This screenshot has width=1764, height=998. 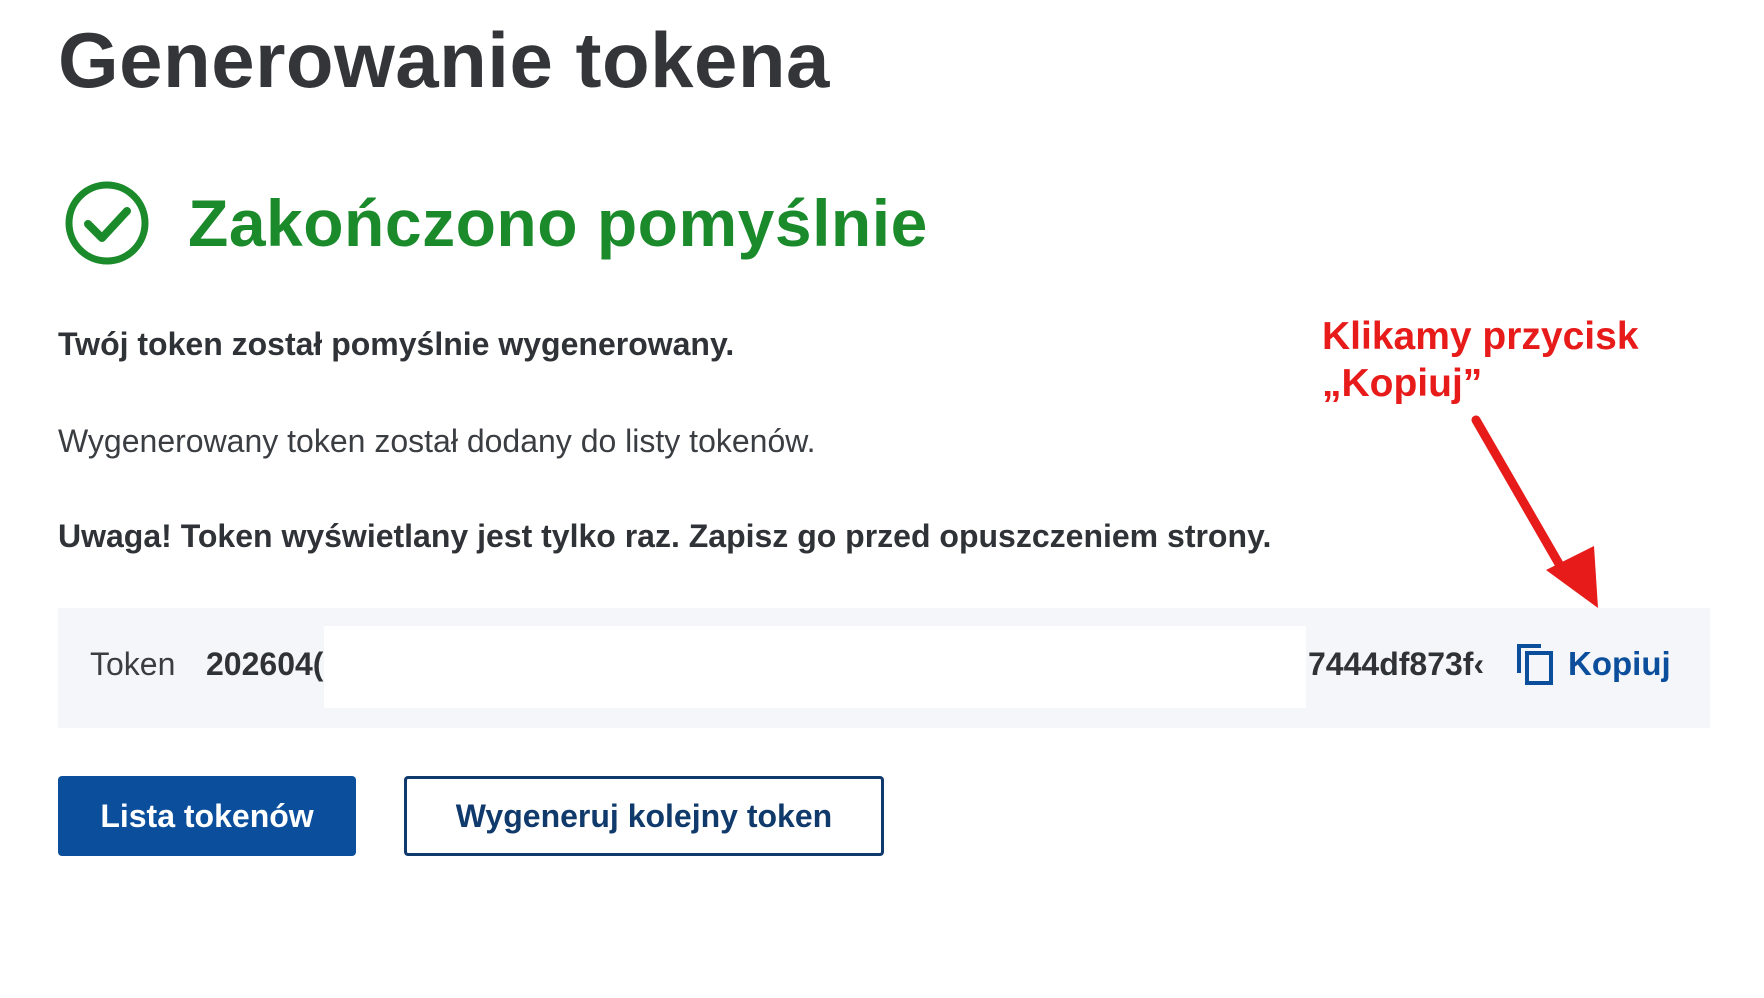 What do you see at coordinates (1402, 383) in the screenshot?
I see `annotation-line-2: „Kopiuj”` at bounding box center [1402, 383].